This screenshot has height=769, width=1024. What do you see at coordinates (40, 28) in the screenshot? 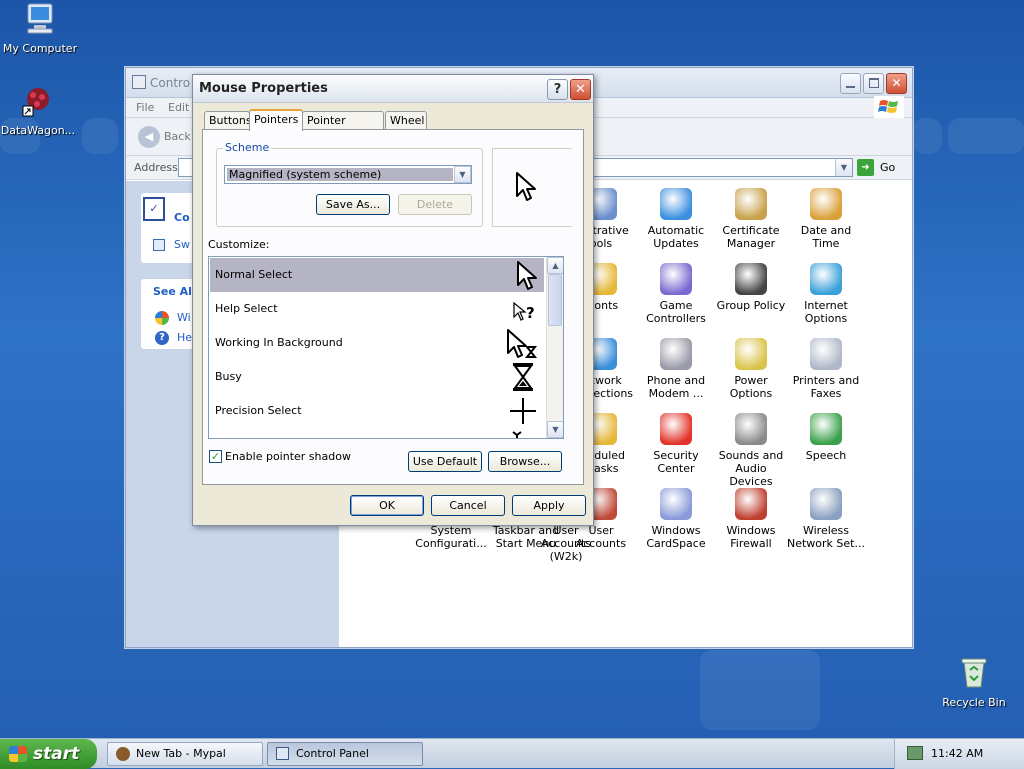
I see `desktop-icon-my-computer: My Computer` at bounding box center [40, 28].